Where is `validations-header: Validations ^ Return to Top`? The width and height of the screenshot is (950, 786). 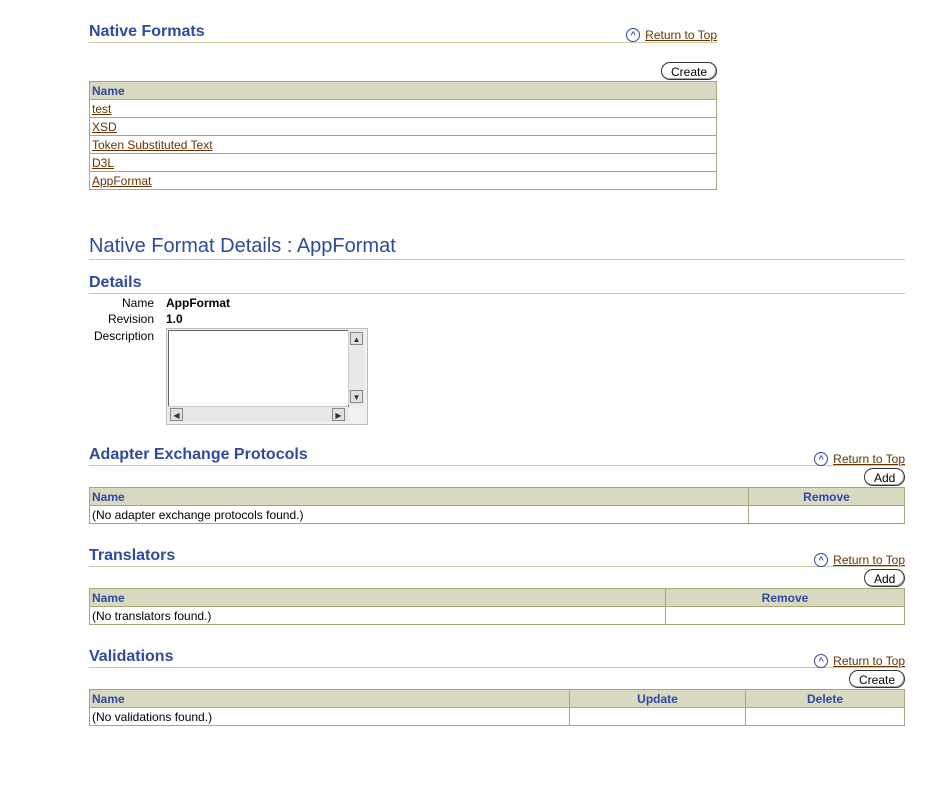
validations-header: Validations ^ Return to Top is located at coordinates (497, 657).